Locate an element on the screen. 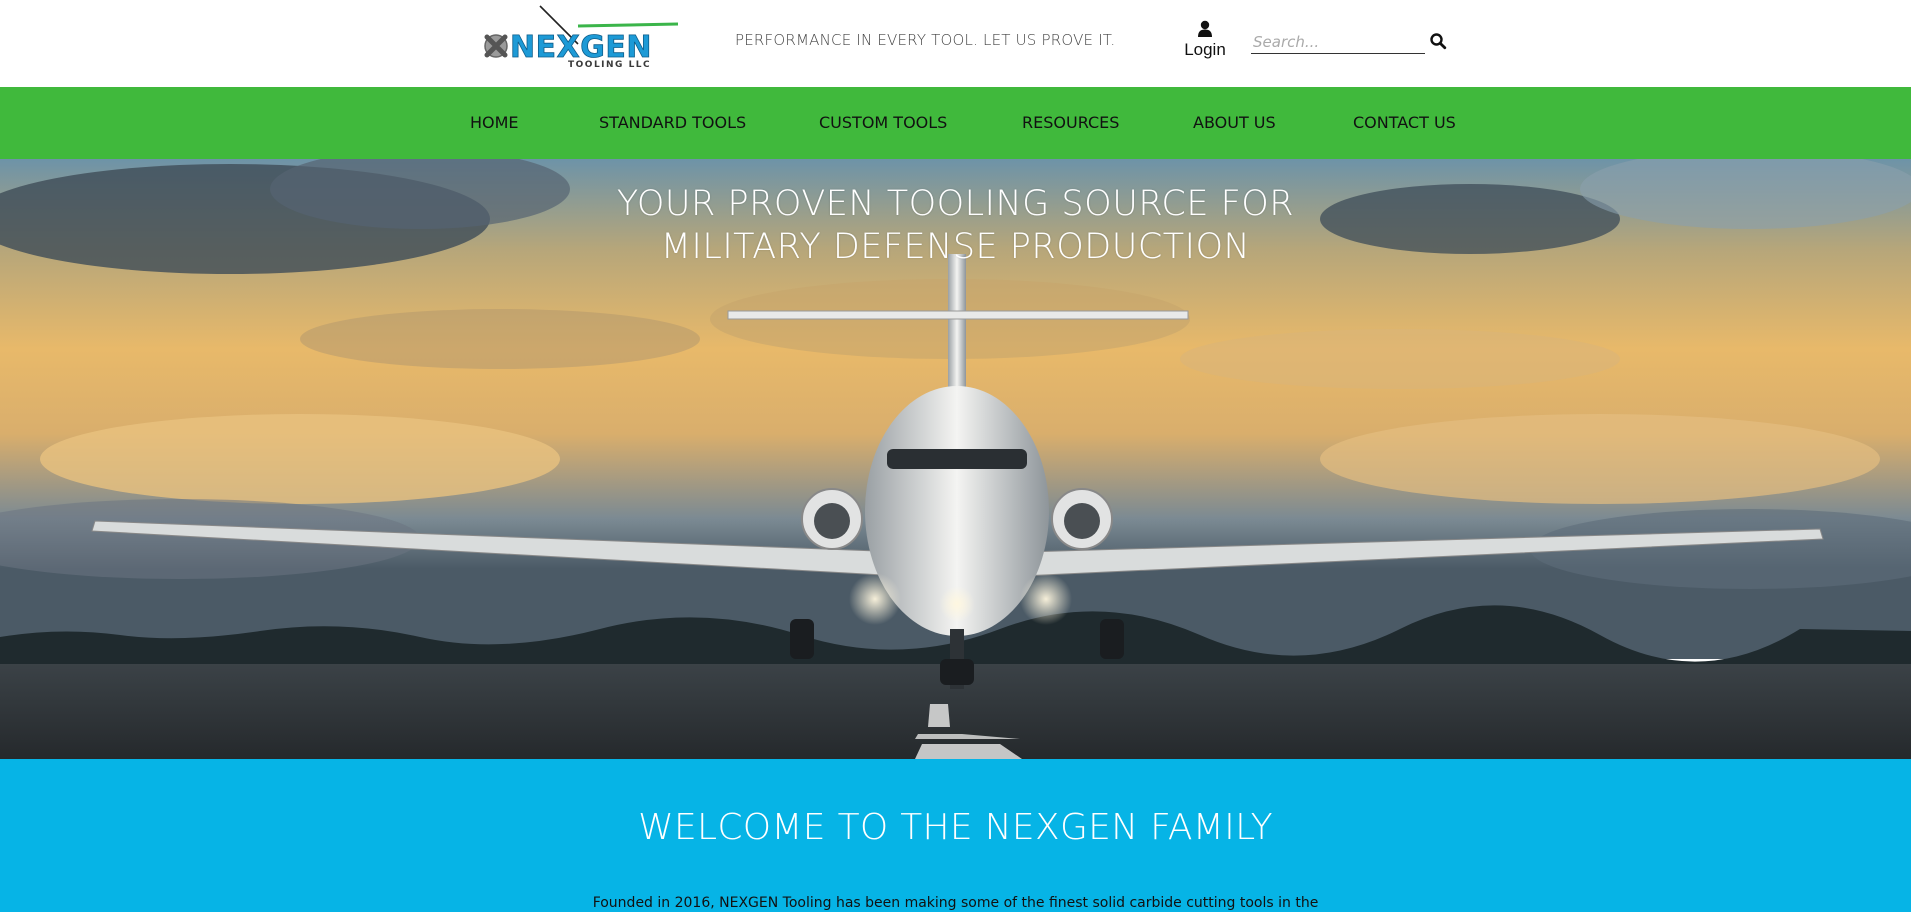 Image resolution: width=1911 pixels, height=912 pixels. hero-title-line-1: YOUR PROVEN TOOLING SOURCE FOR is located at coordinates (955, 204).